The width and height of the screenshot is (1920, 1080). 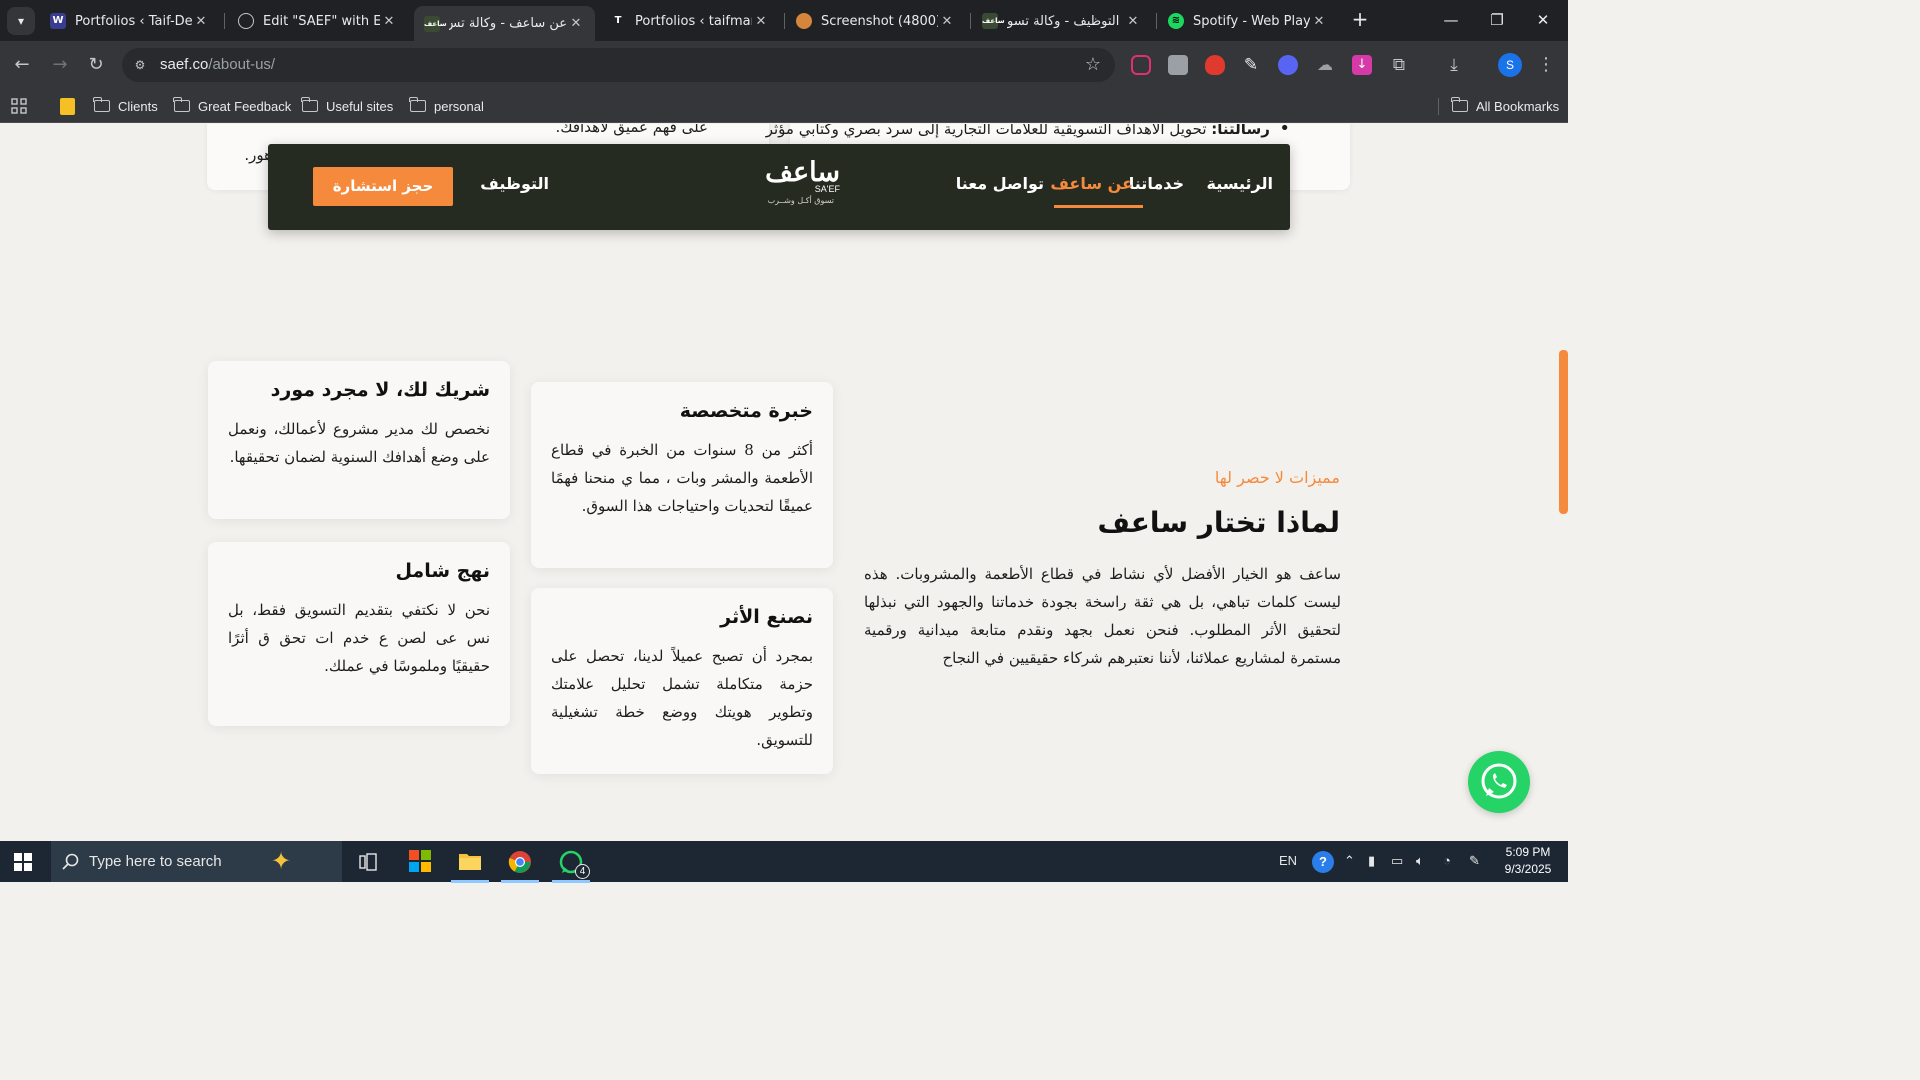 What do you see at coordinates (571, 864) in the screenshot?
I see `whatsapp-taskbar-icon: 4` at bounding box center [571, 864].